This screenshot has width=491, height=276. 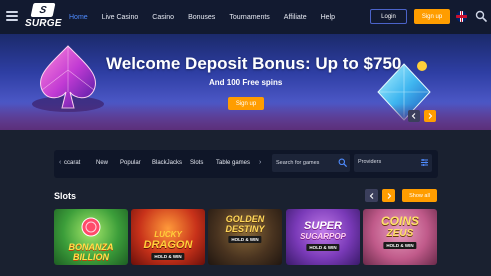 What do you see at coordinates (43, 10) in the screenshot?
I see `logo-badge: S` at bounding box center [43, 10].